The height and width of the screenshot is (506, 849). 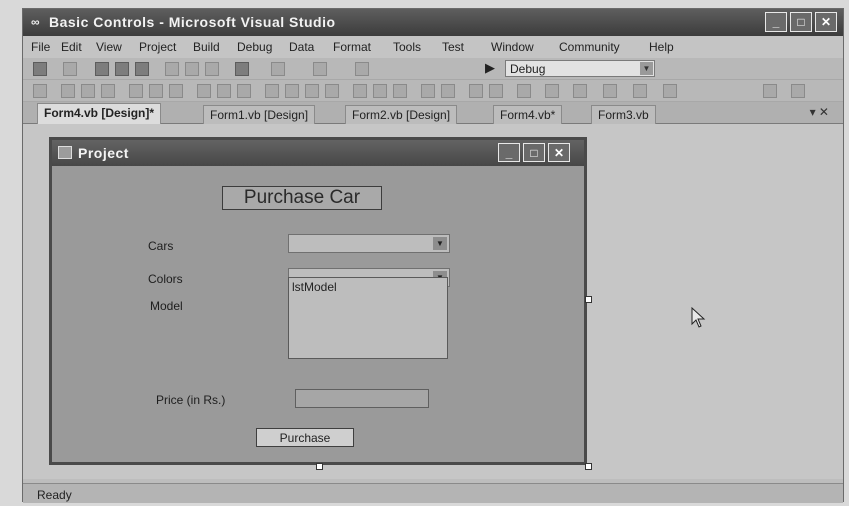 I want to click on horizontal-spacing-decrease-icon, so click(x=332, y=91).